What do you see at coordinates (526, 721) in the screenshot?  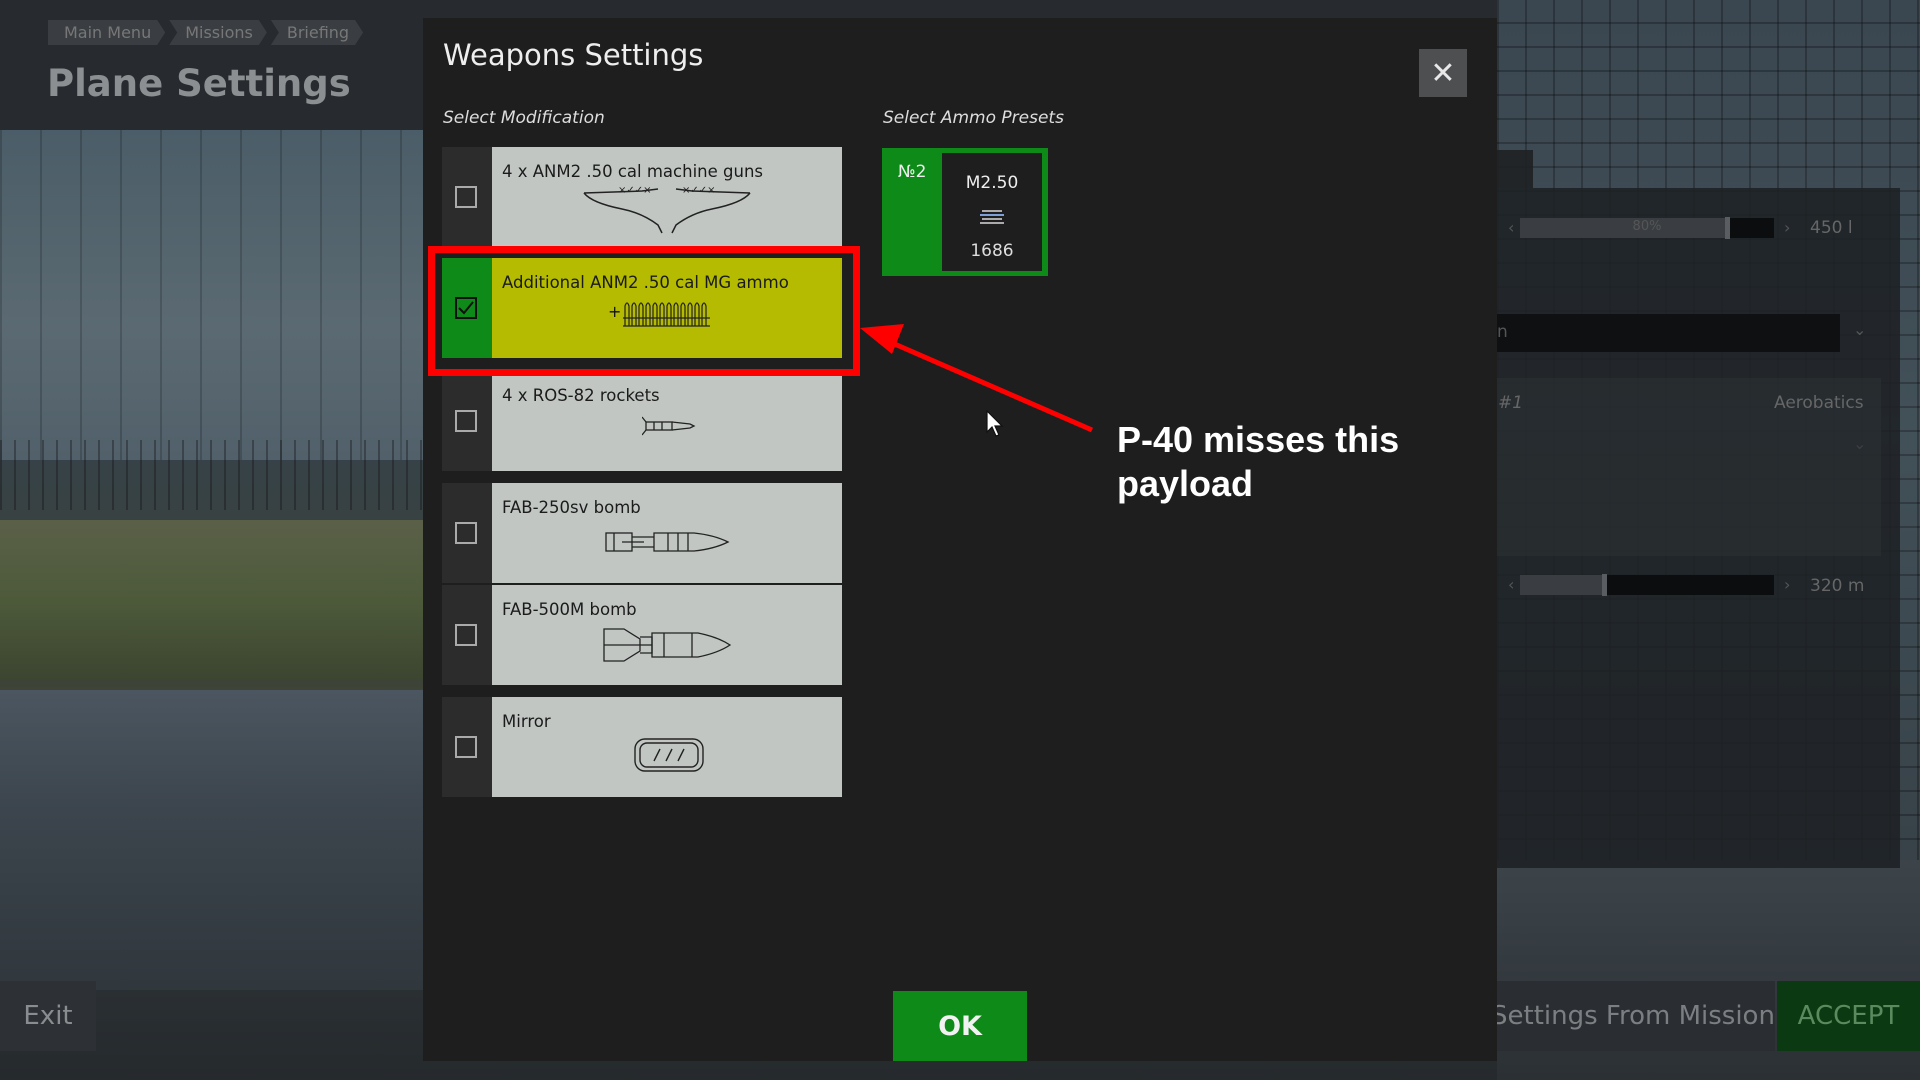 I see `modification-label: Mirror` at bounding box center [526, 721].